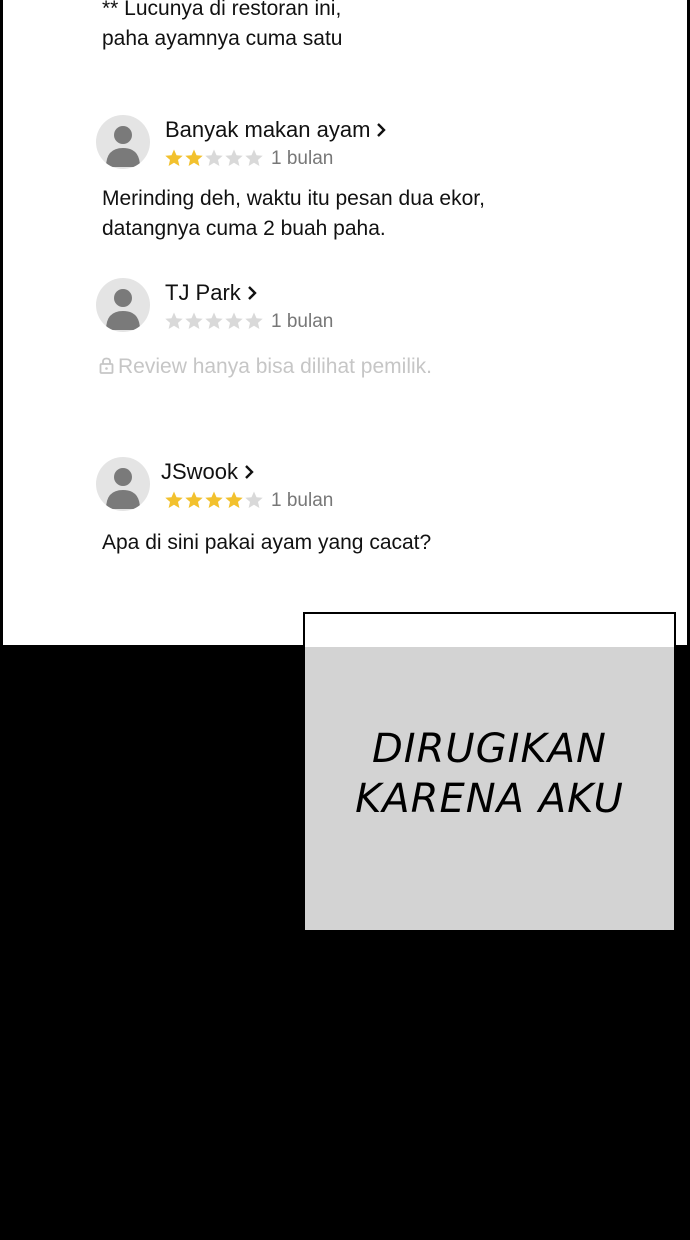 This screenshot has height=1240, width=690. Describe the element at coordinates (268, 129) in the screenshot. I see `reviewer-name: Banyak makan ayam` at that location.